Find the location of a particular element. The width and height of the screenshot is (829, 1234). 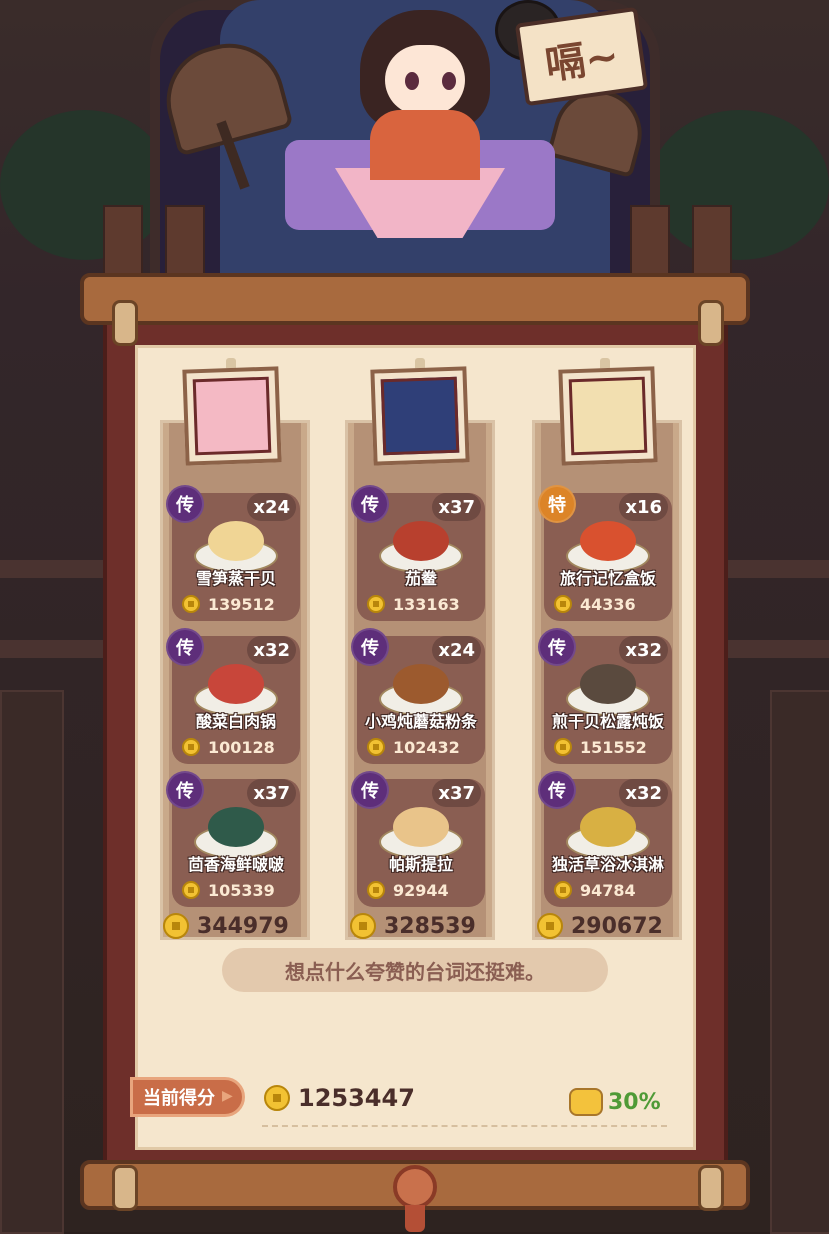

plant-right is located at coordinates (739, 185).